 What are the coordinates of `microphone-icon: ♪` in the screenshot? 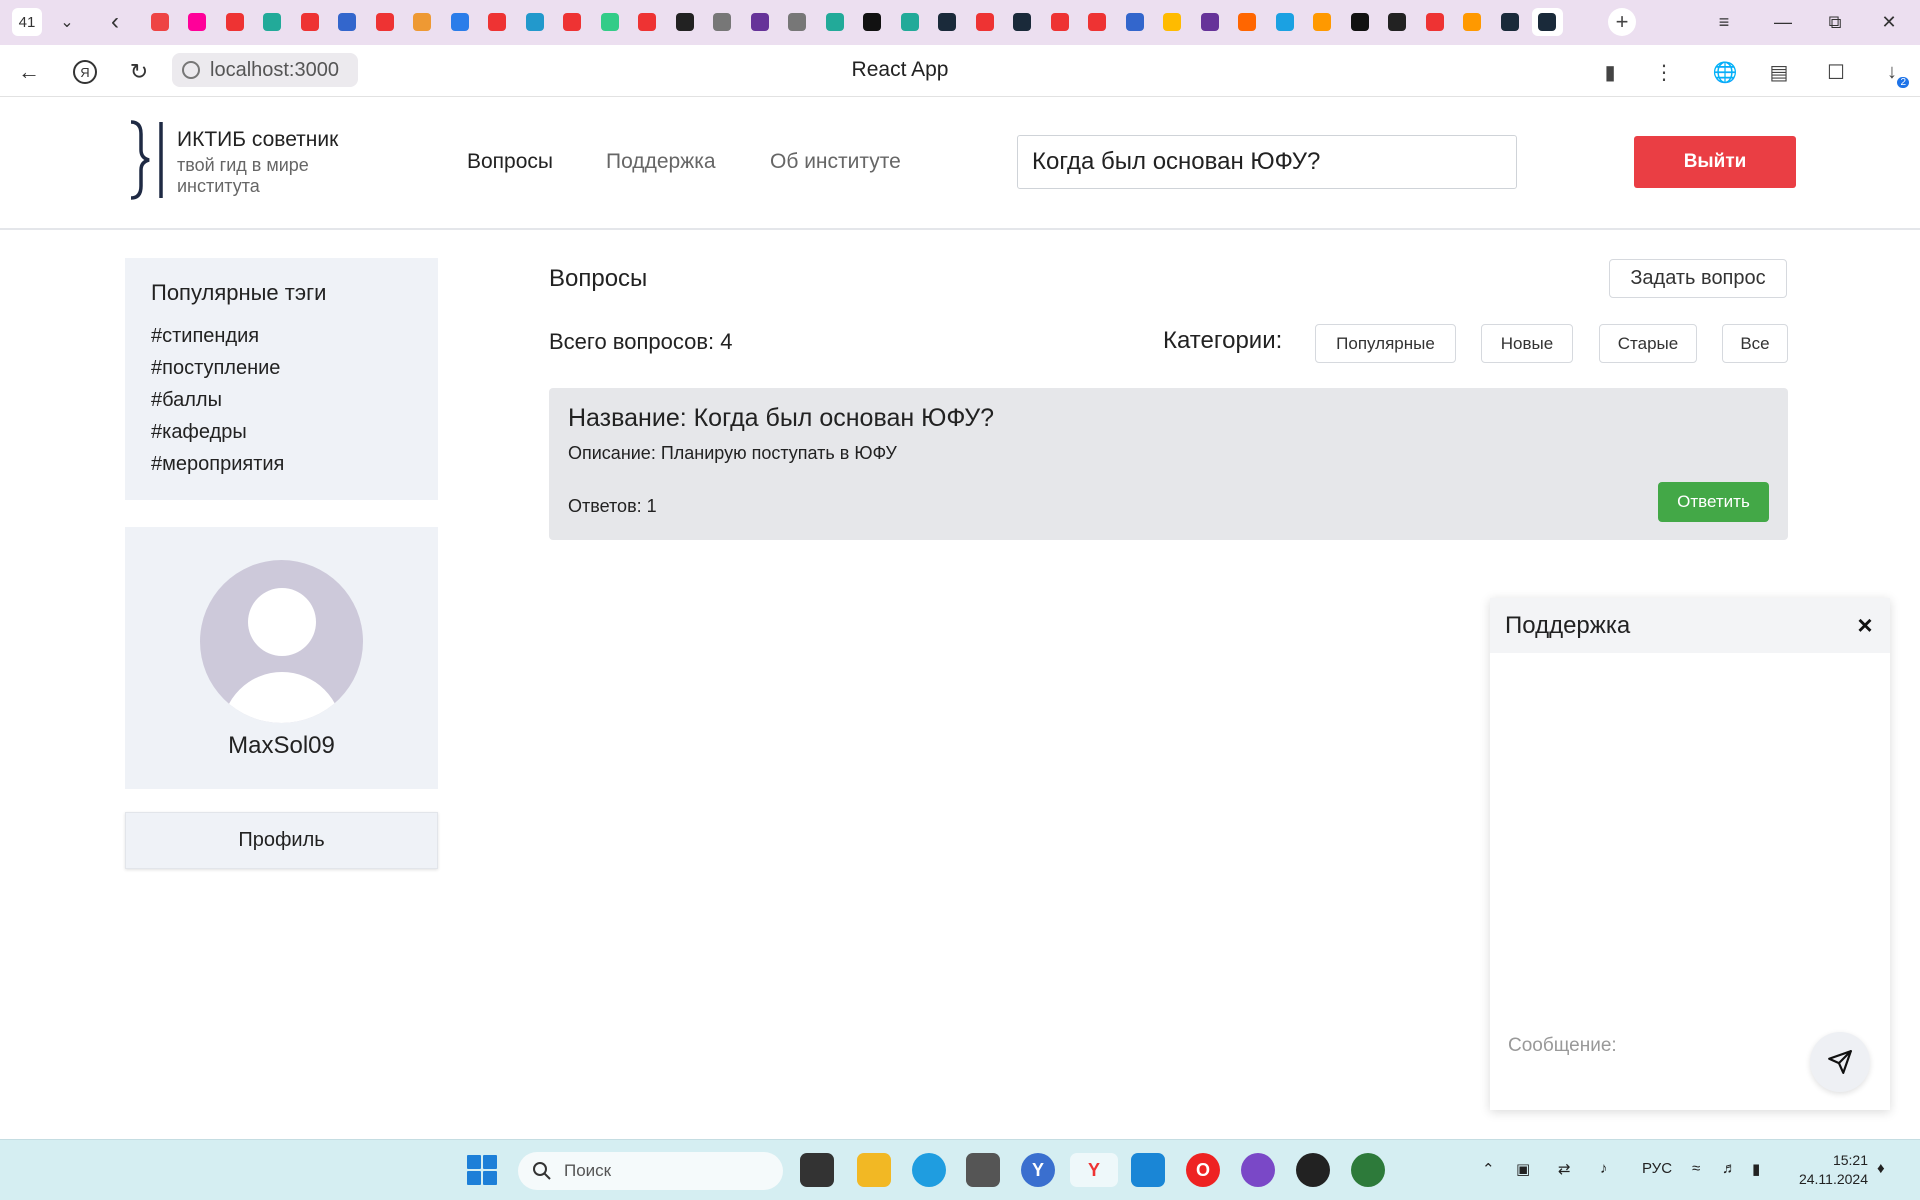 It's located at (1604, 1168).